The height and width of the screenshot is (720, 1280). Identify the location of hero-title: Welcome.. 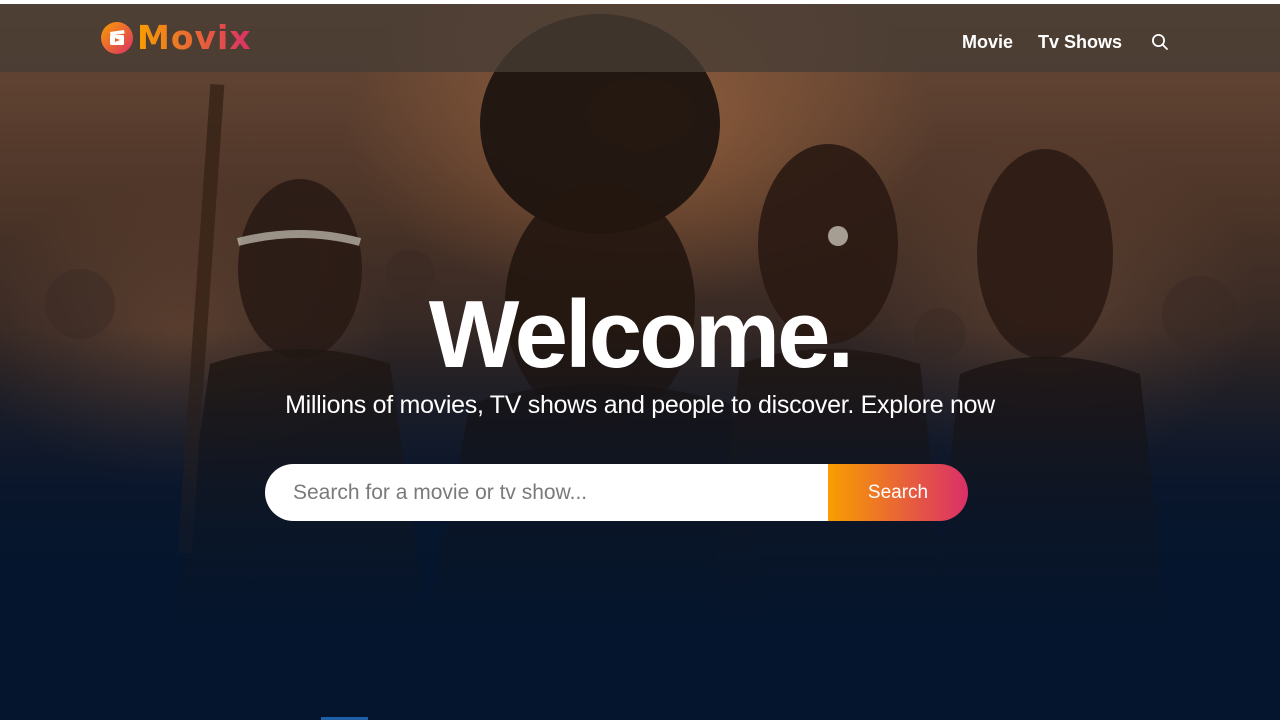
(641, 334).